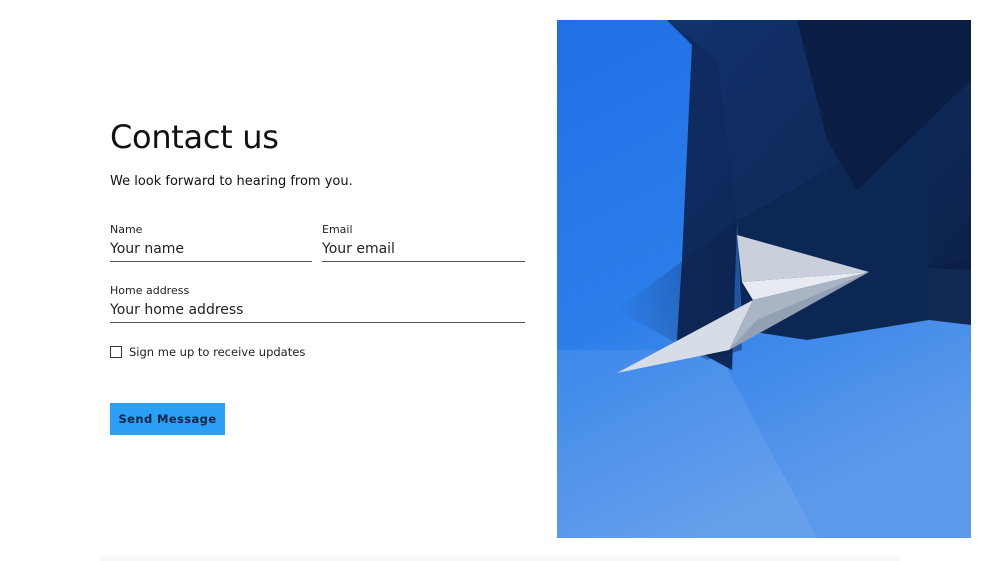 The height and width of the screenshot is (561, 1000). Describe the element at coordinates (150, 290) in the screenshot. I see `address-label: Home address` at that location.